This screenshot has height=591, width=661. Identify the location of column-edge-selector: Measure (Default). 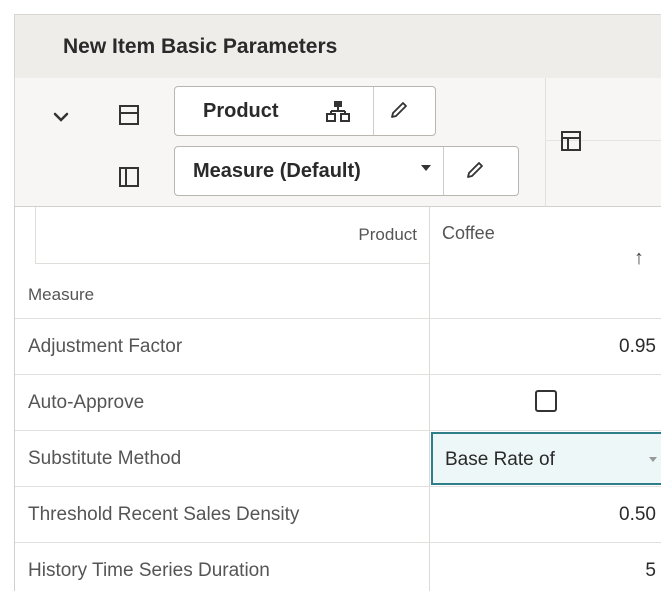
(346, 171).